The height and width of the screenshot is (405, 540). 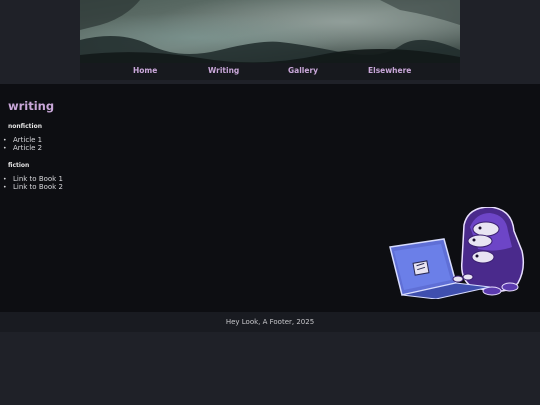 What do you see at coordinates (270, 31) in the screenshot?
I see `header-banner-image` at bounding box center [270, 31].